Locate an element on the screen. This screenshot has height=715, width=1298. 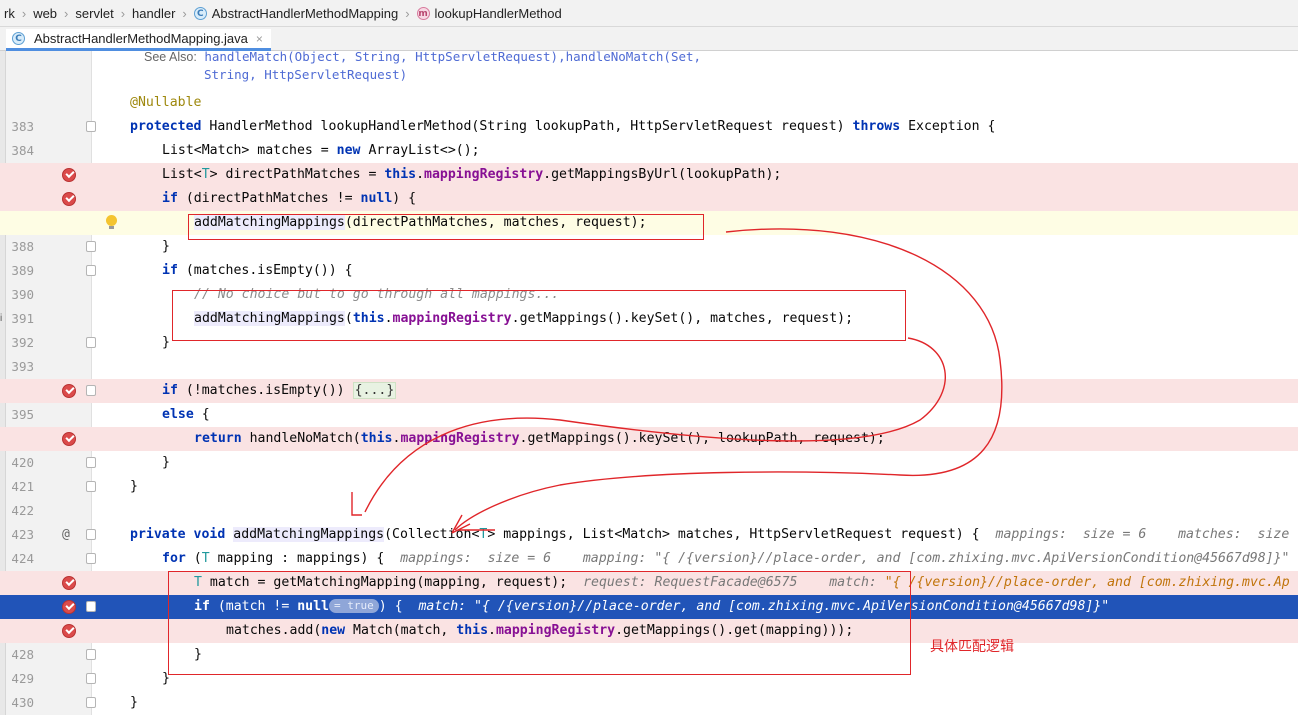
javadoc-link: String, HttpServletRequest) is located at coordinates (305, 75).